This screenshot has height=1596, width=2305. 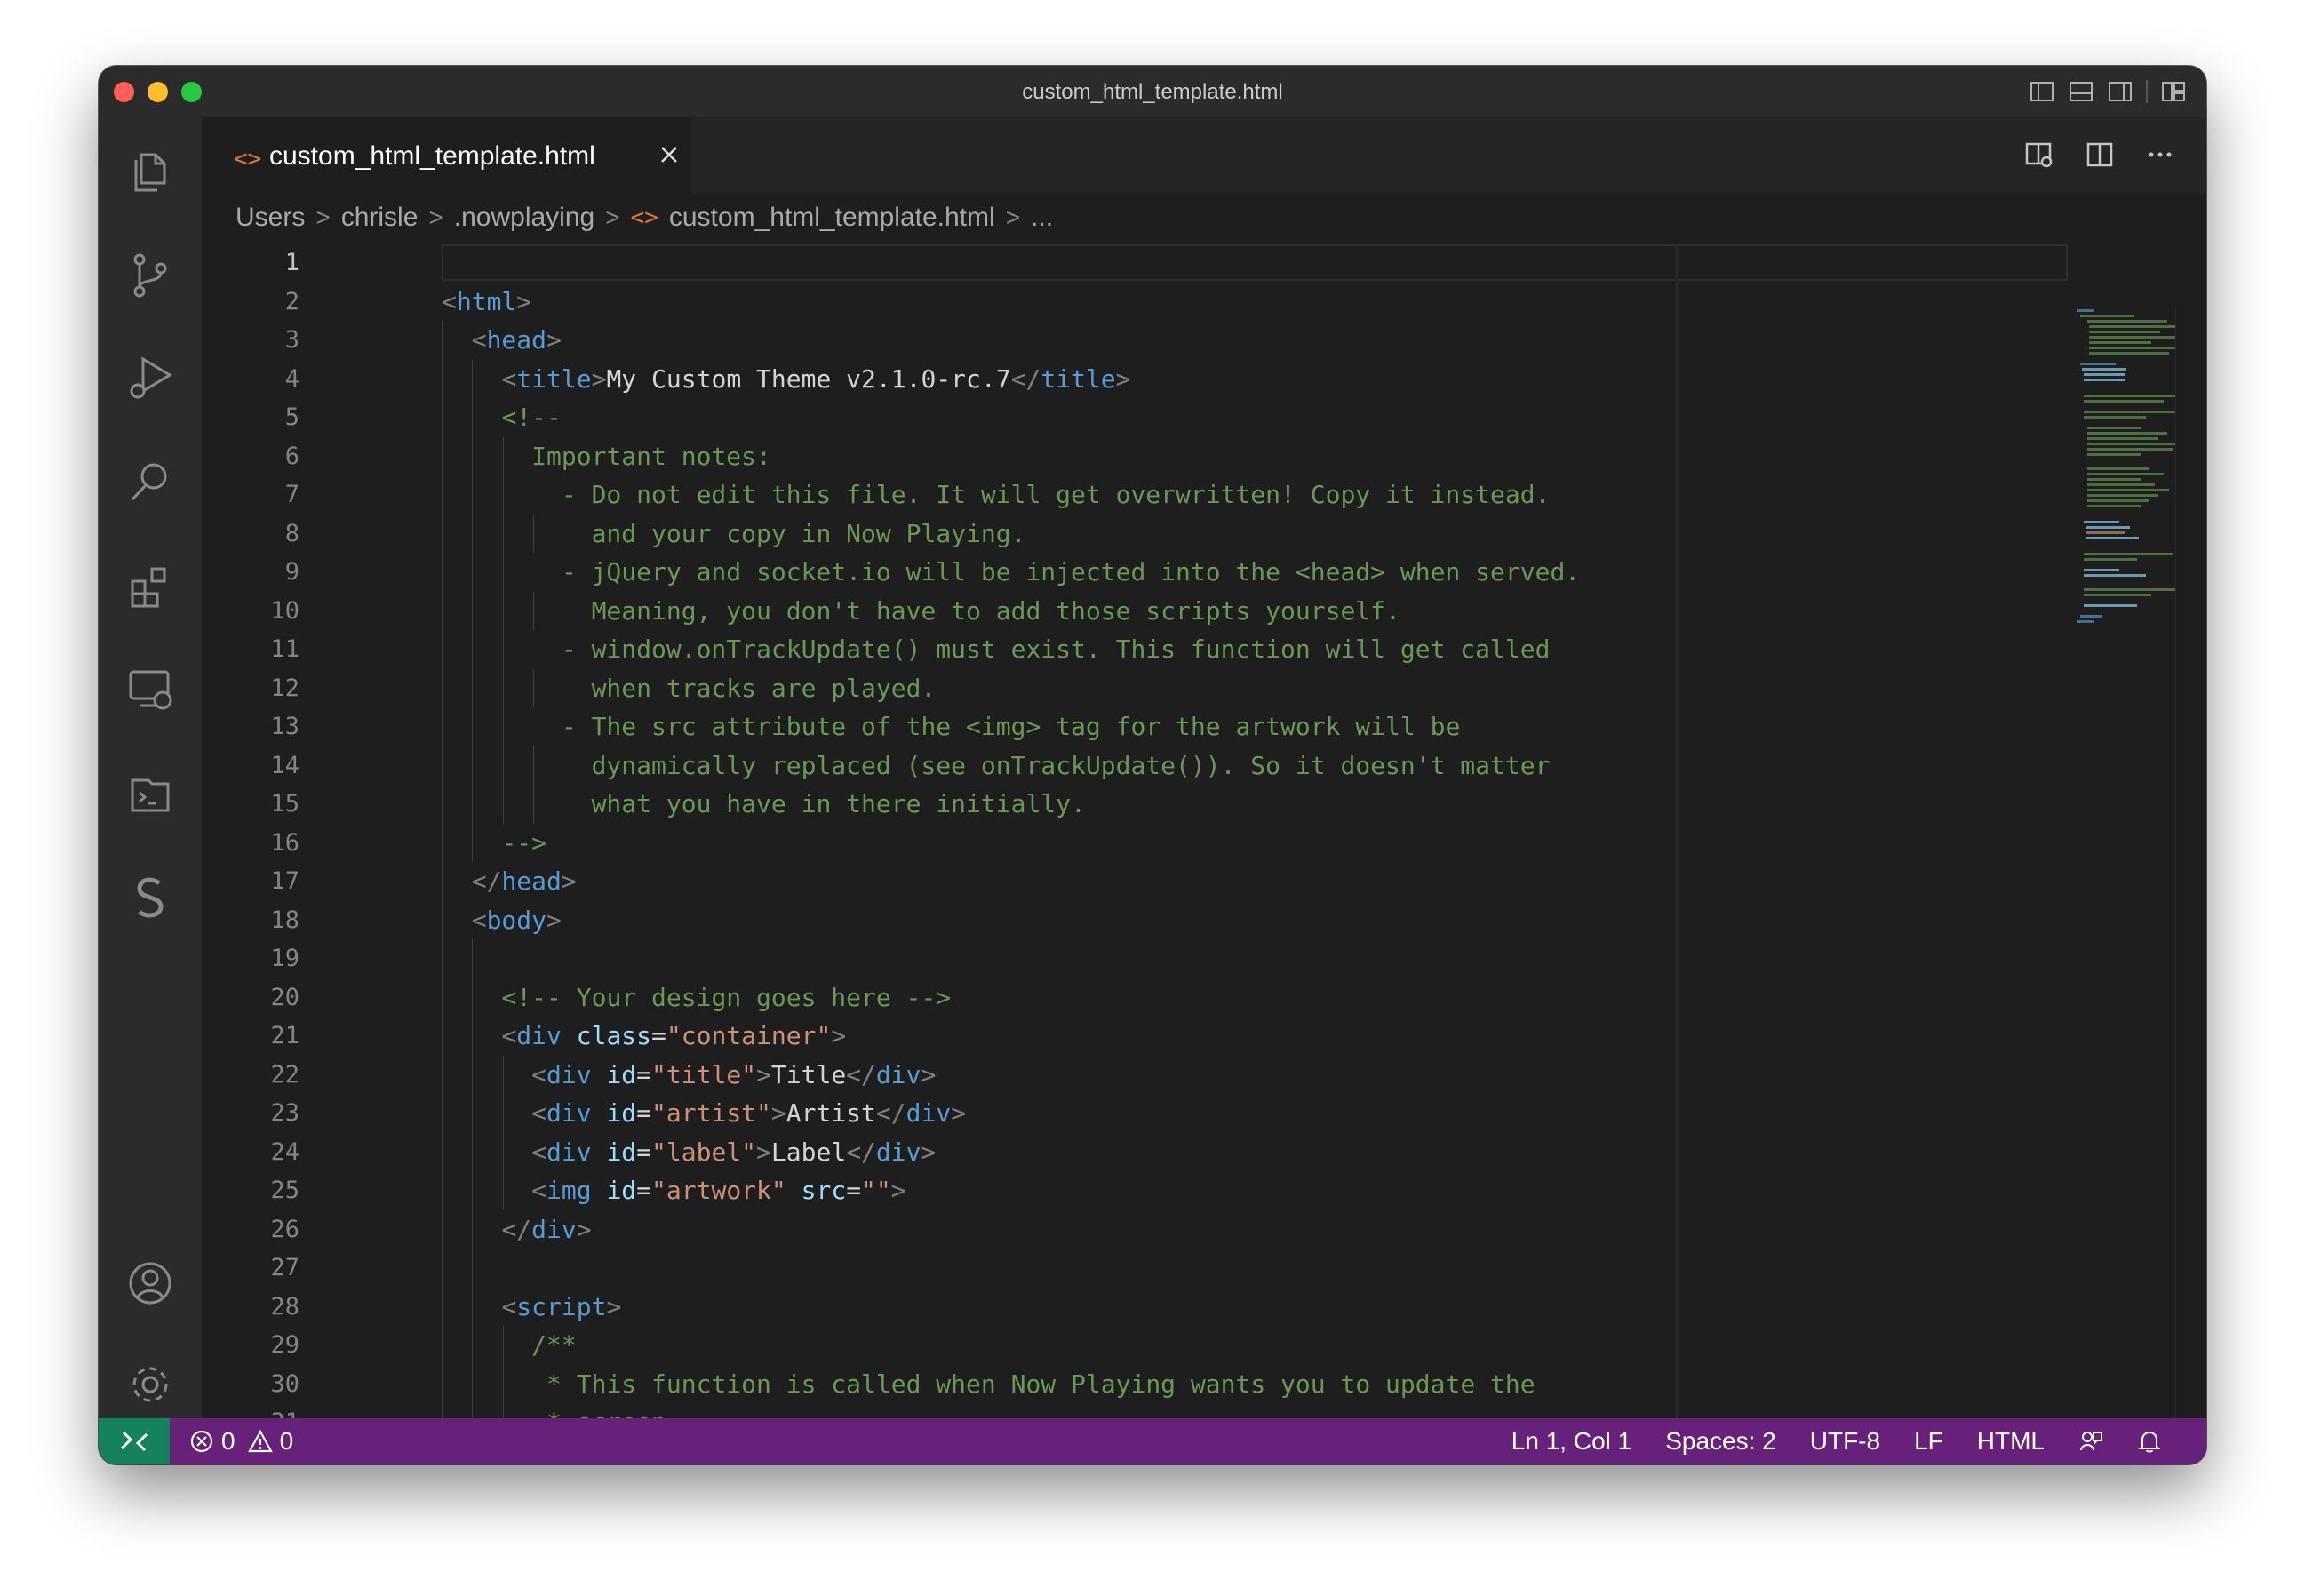 I want to click on breadcrumb-chrisle: chrisle, so click(x=380, y=218).